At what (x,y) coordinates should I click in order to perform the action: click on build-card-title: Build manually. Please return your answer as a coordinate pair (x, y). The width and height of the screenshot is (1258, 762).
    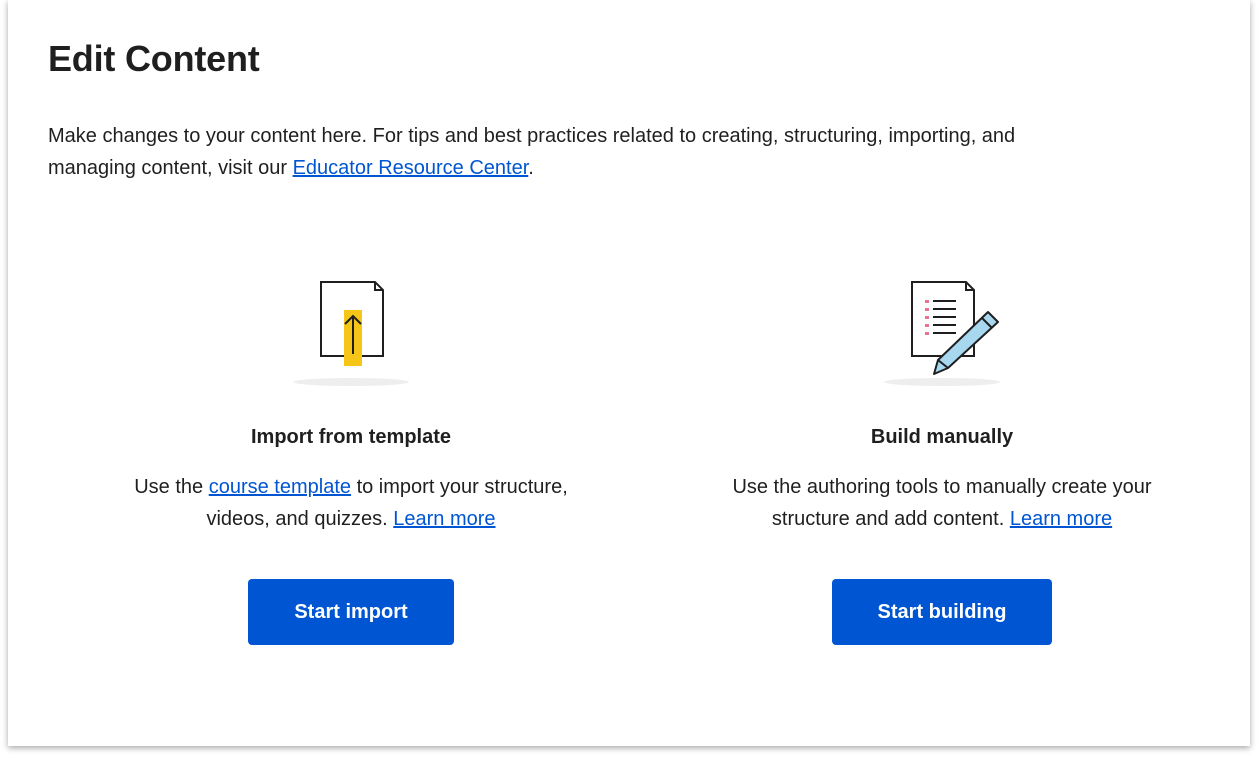
    Looking at the image, I should click on (942, 437).